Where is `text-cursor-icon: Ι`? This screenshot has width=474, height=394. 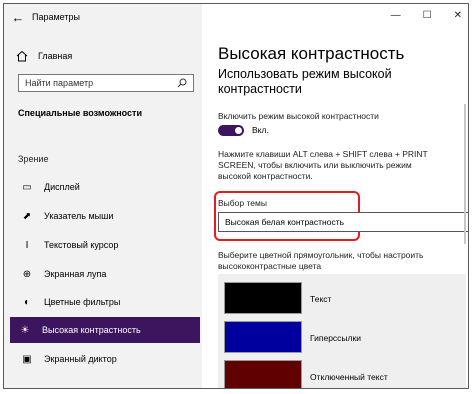
text-cursor-icon: Ι is located at coordinates (27, 245).